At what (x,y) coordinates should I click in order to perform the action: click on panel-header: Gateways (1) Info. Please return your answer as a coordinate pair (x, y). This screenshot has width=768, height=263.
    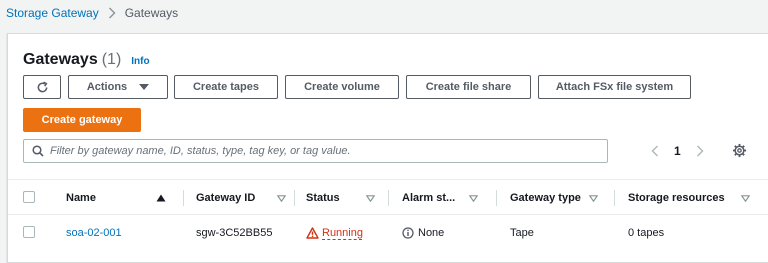
    Looking at the image, I should click on (86, 60).